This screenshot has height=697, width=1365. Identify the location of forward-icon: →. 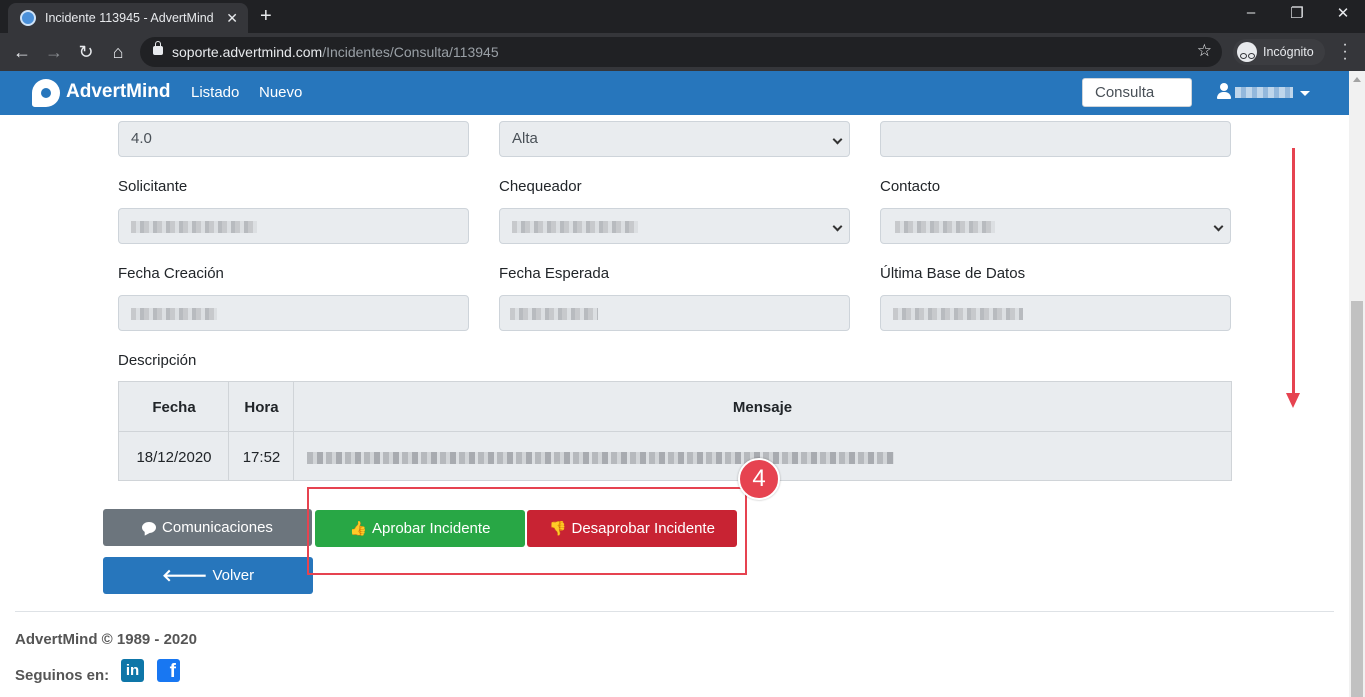
(54, 52).